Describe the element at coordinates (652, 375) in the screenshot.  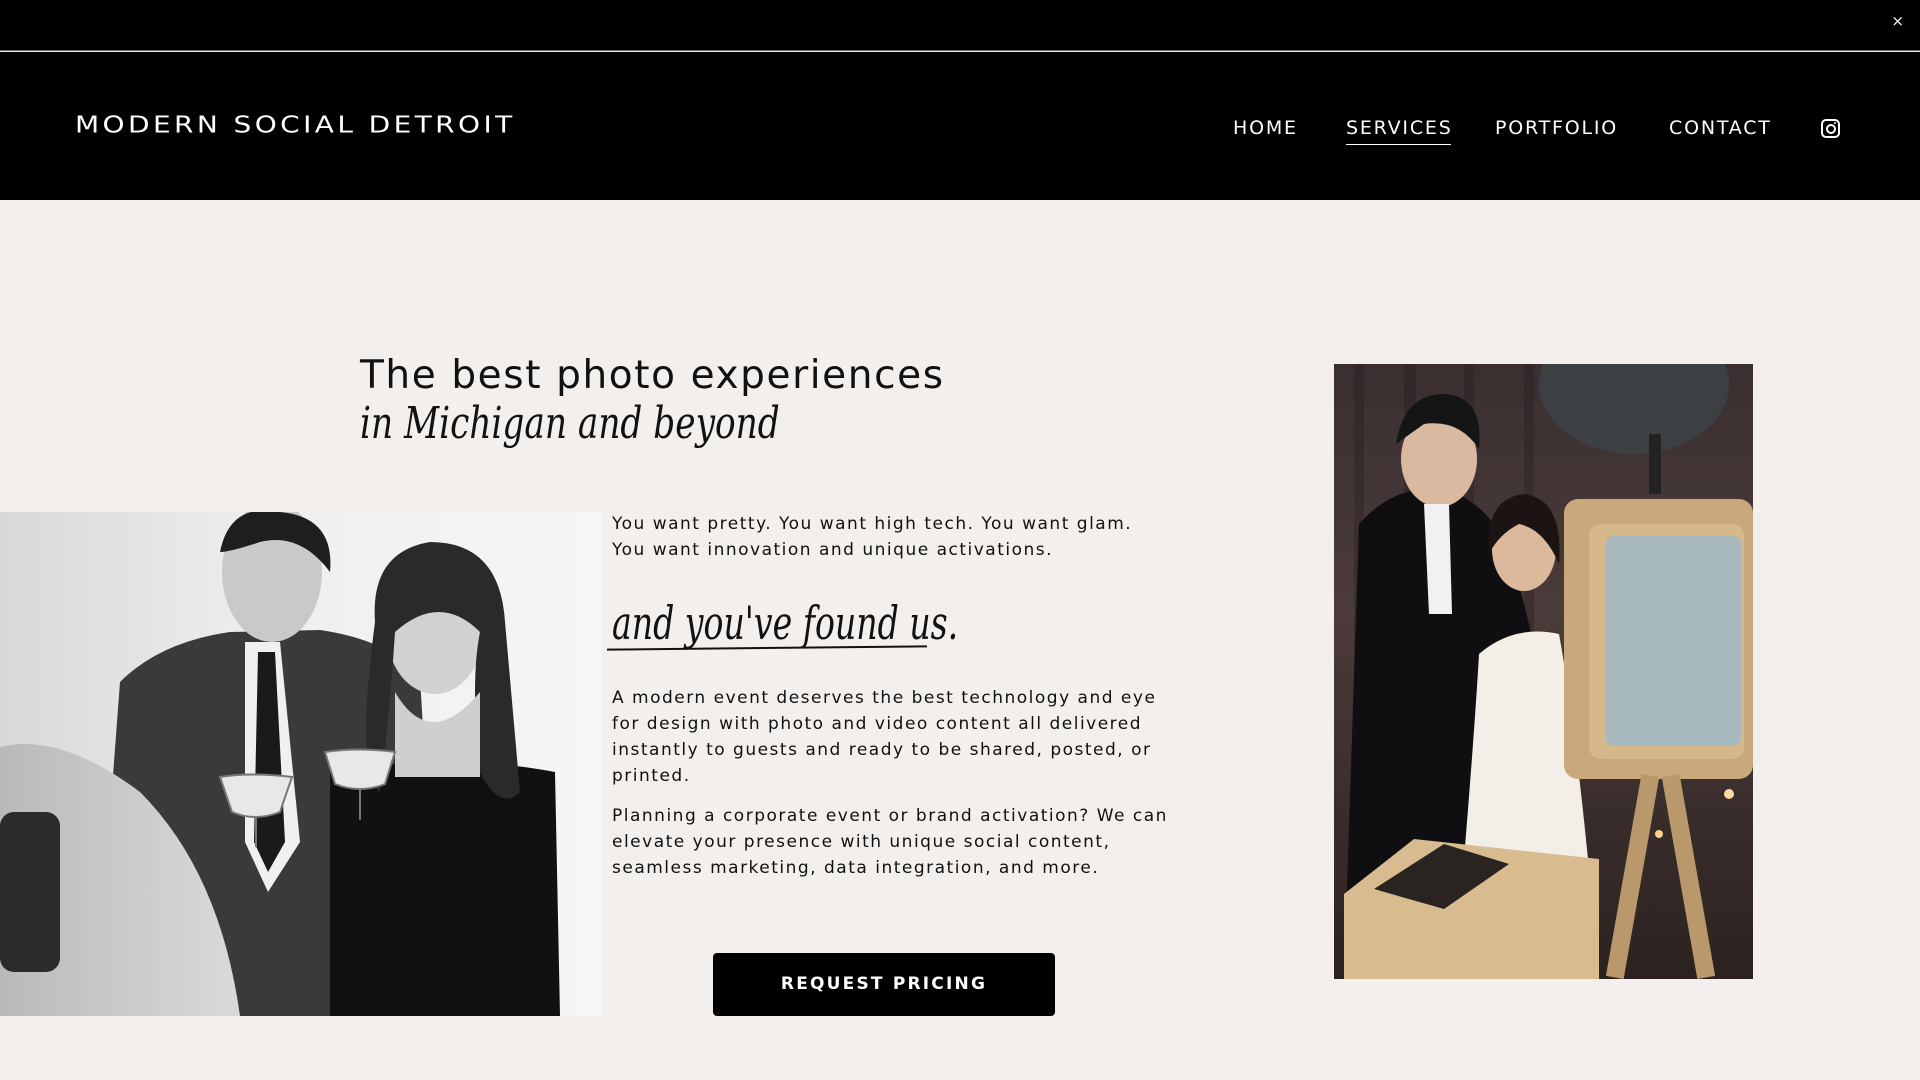
I see `hero-heading: The best photo experiences` at that location.